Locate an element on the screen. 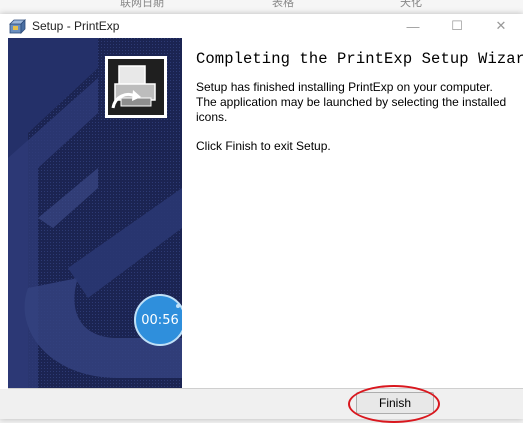 This screenshot has width=523, height=423. maximize-button: ☐ is located at coordinates (457, 26).